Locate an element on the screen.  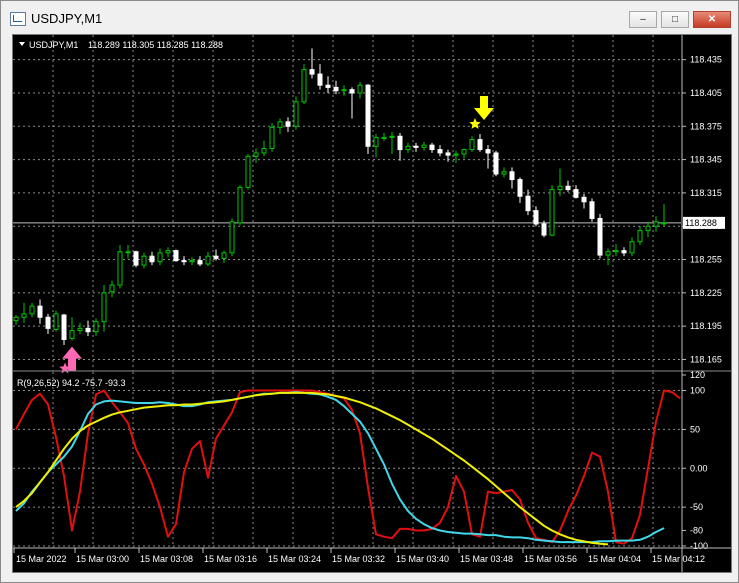
current-price-label: 118.288 is located at coordinates (701, 223).